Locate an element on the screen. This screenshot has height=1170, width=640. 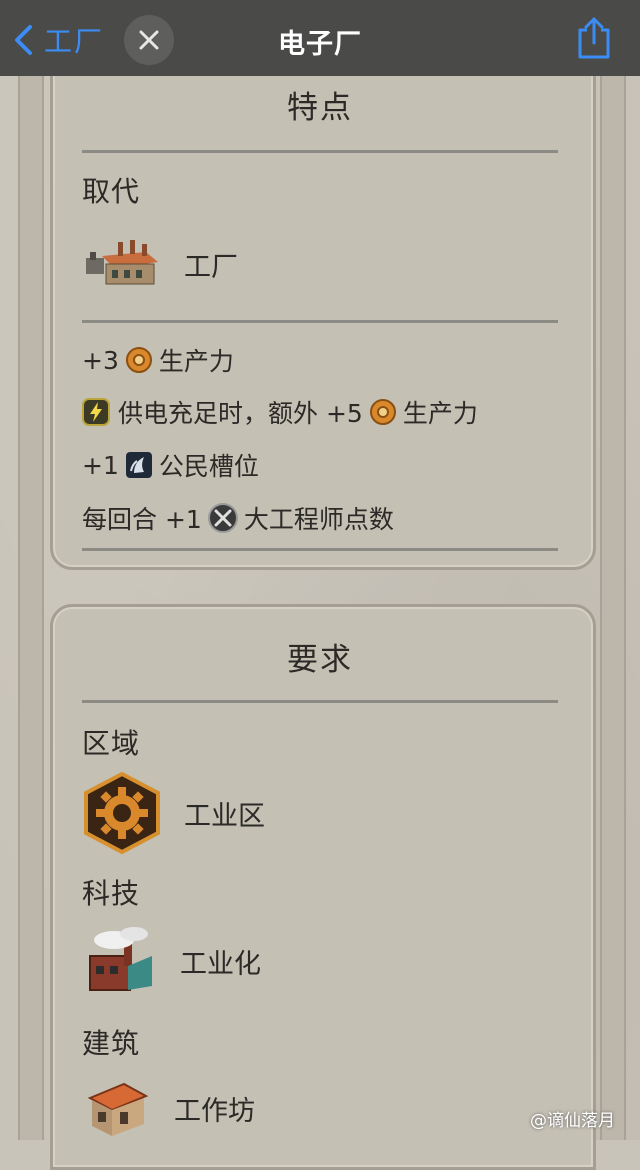
building-name: 工作坊 is located at coordinates (214, 1111).